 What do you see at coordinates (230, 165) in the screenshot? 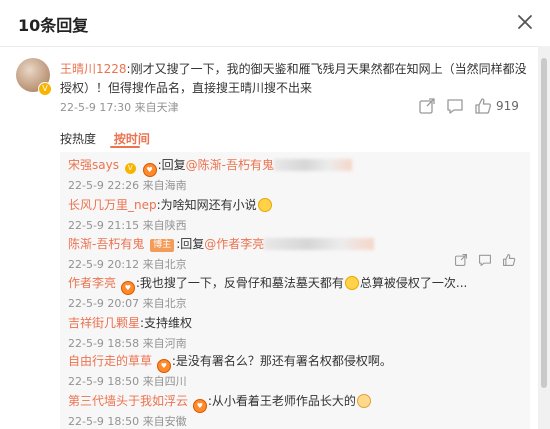
I see `reply-mention: @陈渐-吾朽有鬼` at bounding box center [230, 165].